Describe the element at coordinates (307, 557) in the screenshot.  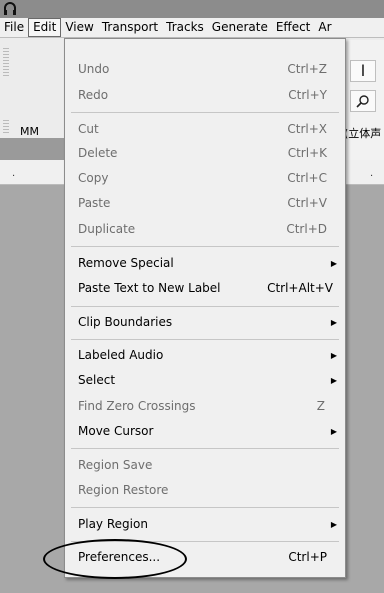
I see `menu-item-shortcut: Ctrl+P` at that location.